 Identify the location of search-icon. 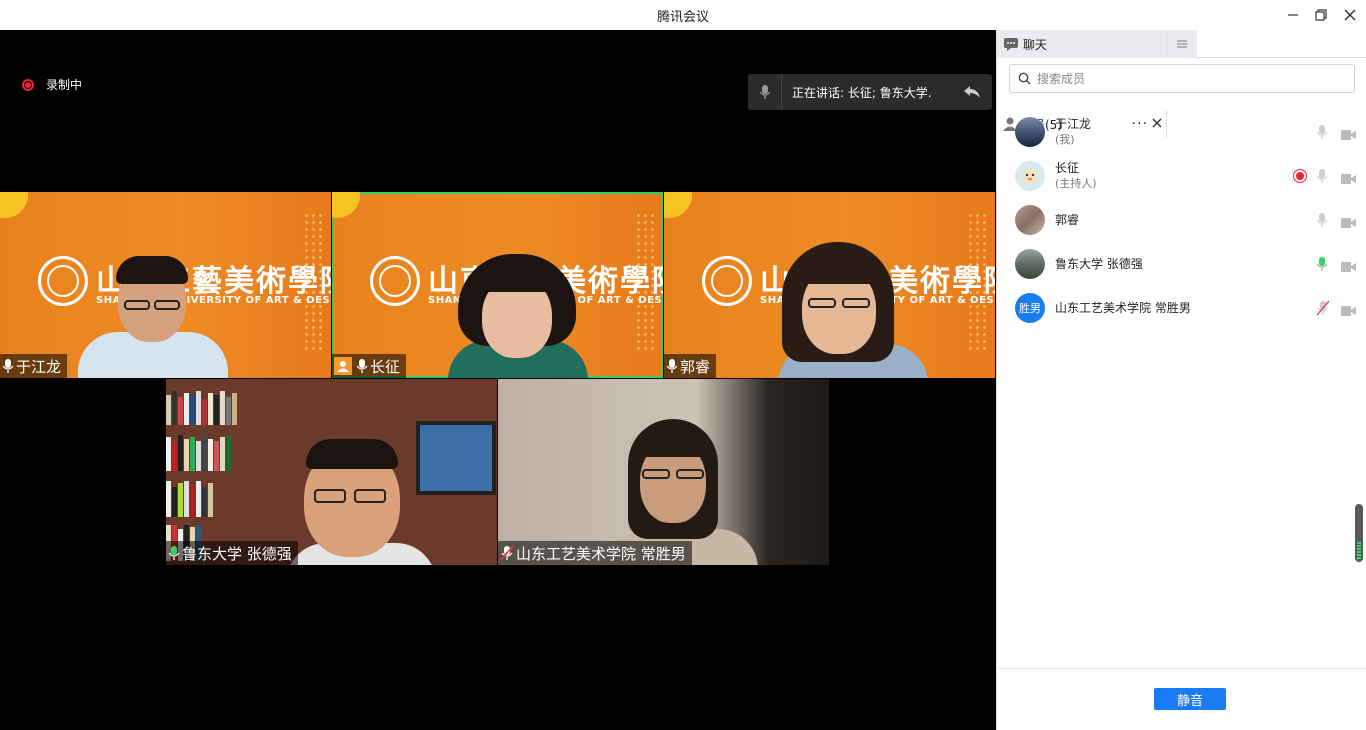
(1024, 78).